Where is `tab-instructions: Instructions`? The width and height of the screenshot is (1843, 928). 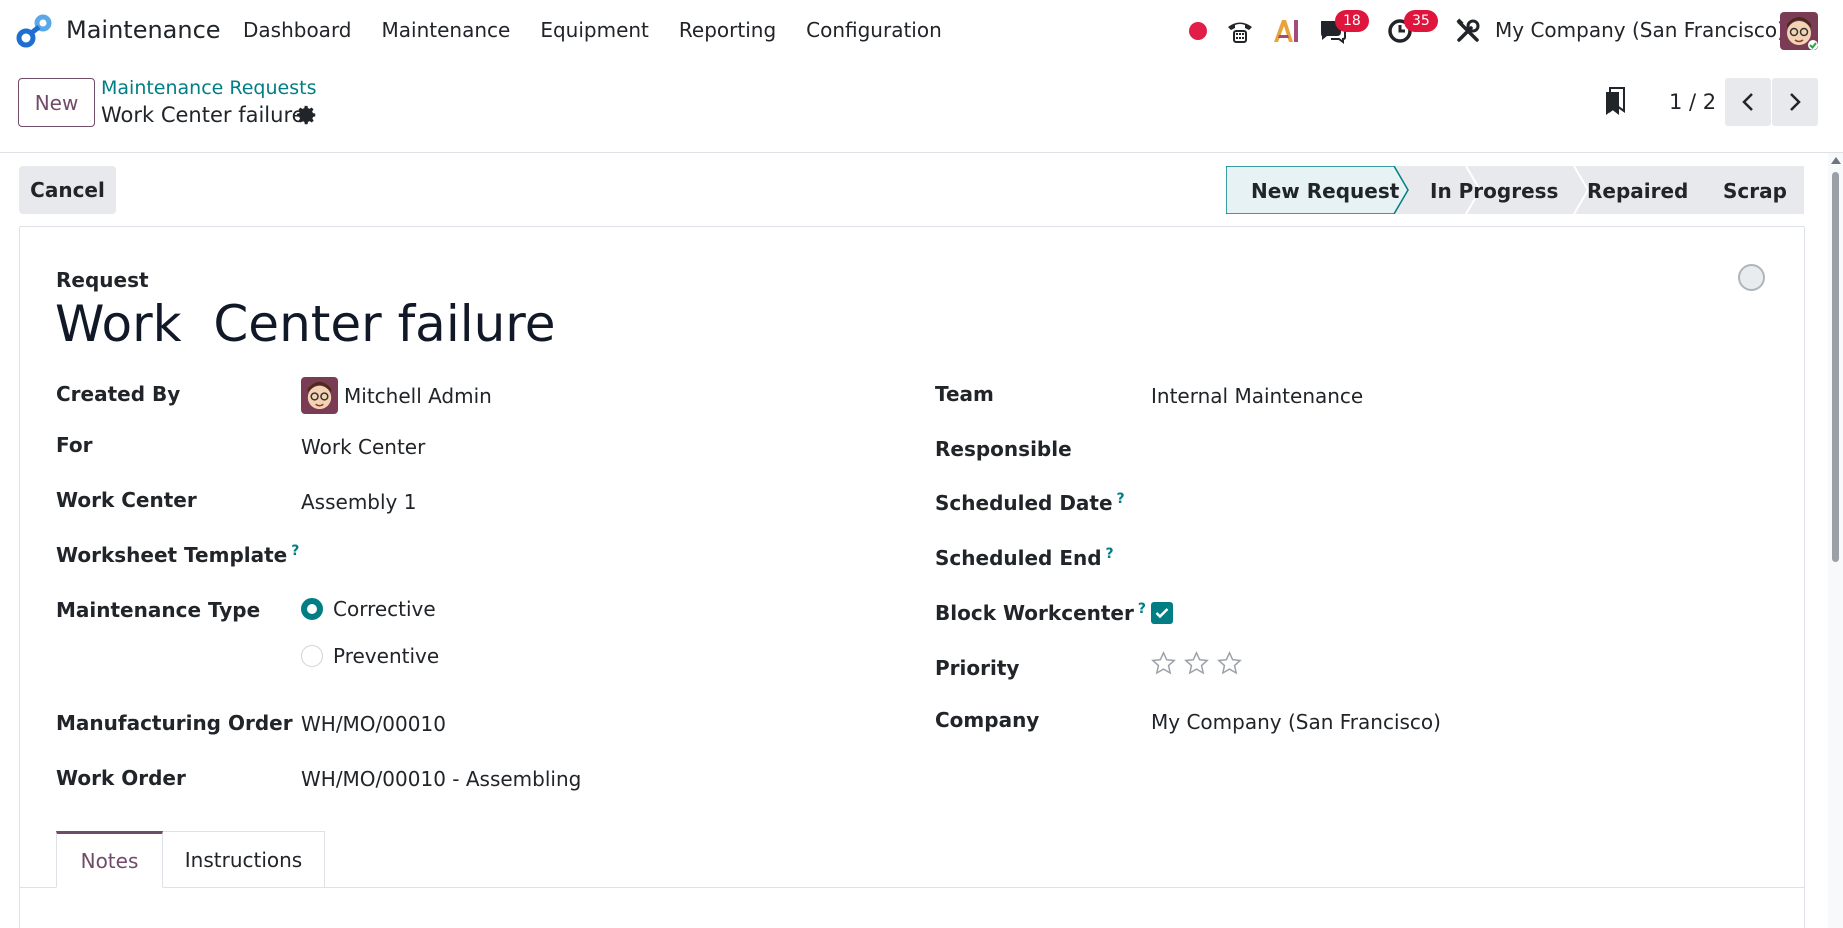
tab-instructions: Instructions is located at coordinates (244, 859).